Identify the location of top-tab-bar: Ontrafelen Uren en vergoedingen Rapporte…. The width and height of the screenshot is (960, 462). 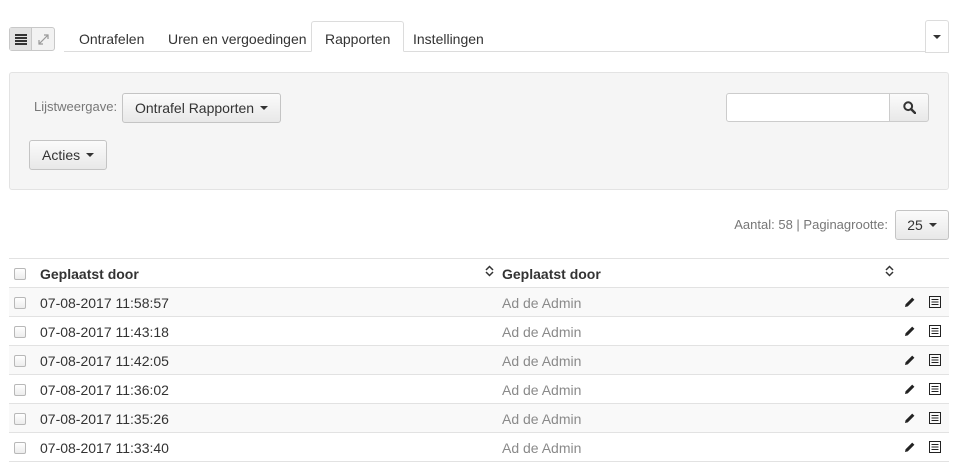
(480, 26).